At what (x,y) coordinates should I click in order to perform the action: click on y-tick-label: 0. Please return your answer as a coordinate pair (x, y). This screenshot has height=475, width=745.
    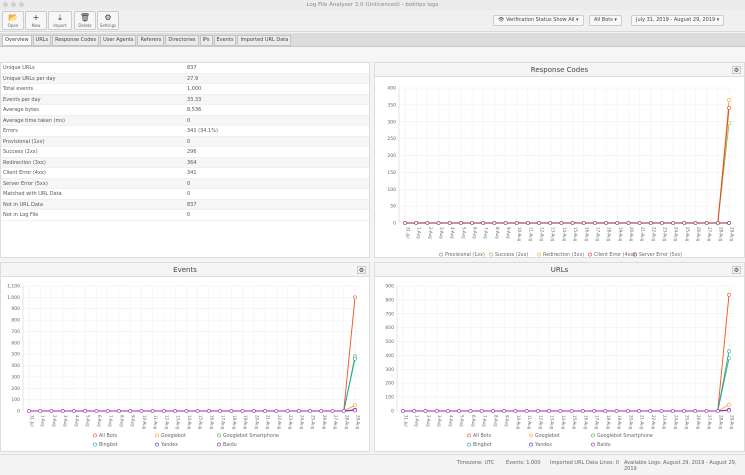
    Looking at the image, I should click on (392, 412).